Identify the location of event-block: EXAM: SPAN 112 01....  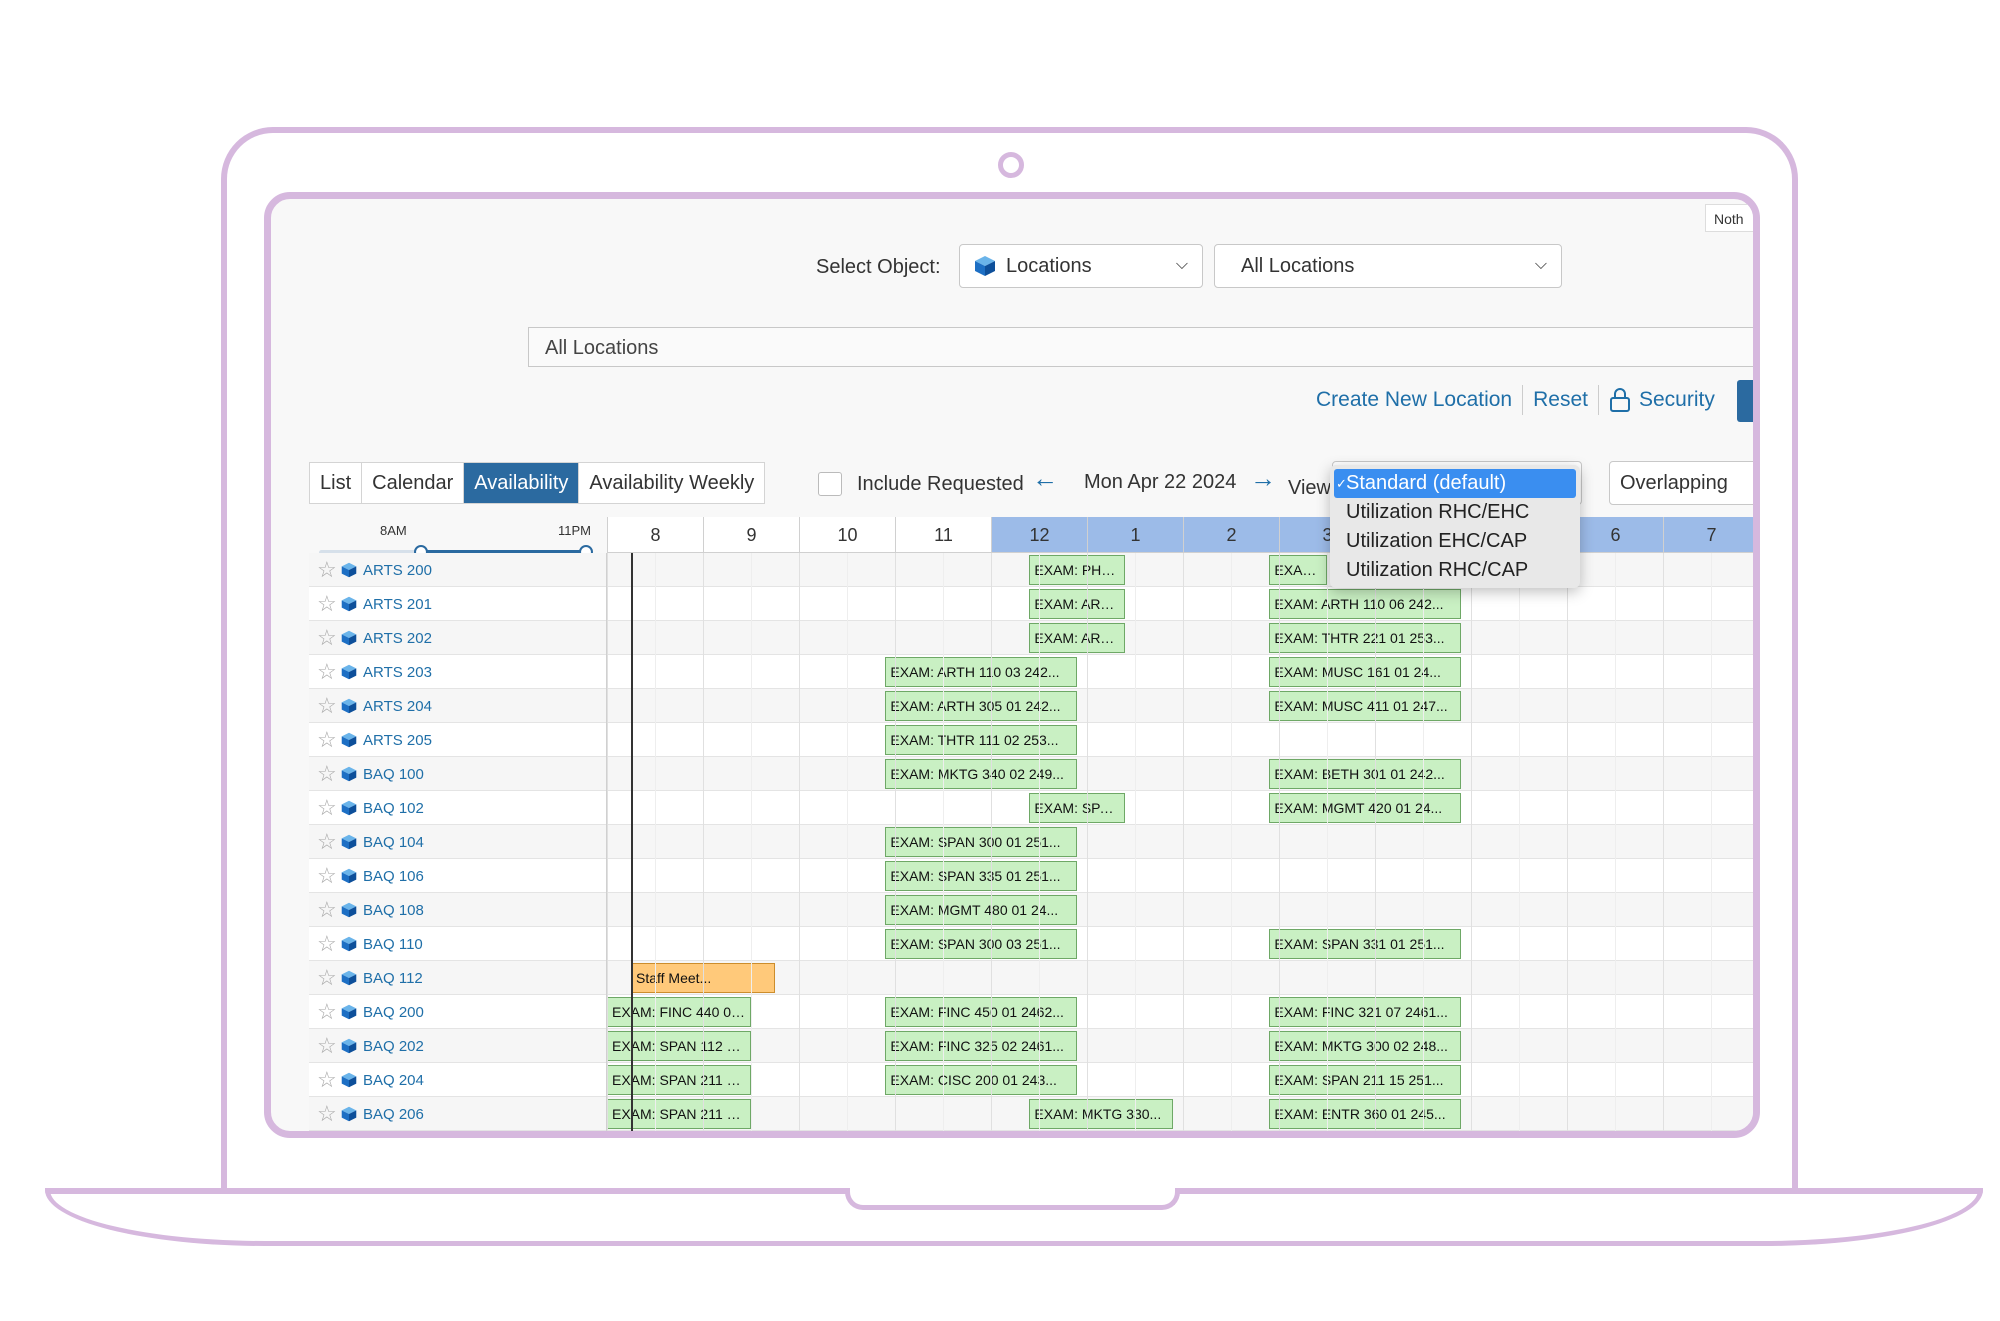
(679, 1046).